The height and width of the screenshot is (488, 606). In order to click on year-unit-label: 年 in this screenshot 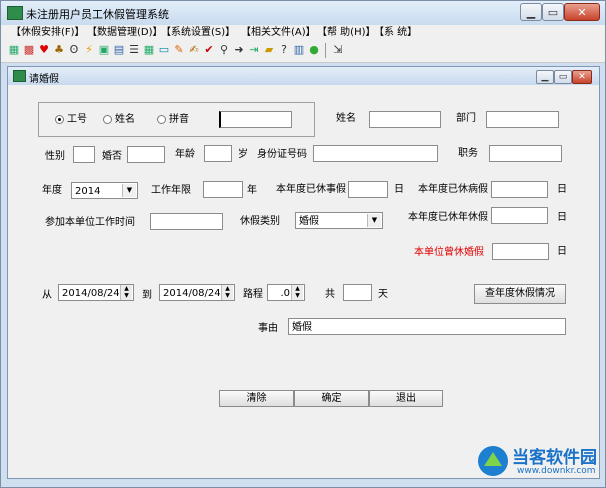, I will do `click(252, 190)`.